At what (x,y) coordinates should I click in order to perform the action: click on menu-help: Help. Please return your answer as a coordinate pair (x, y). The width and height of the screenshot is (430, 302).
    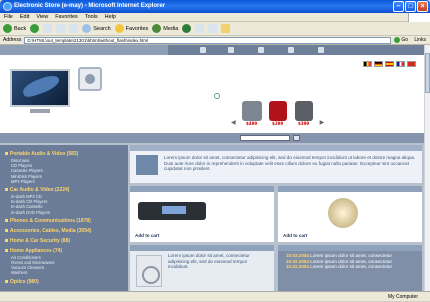
    Looking at the image, I should click on (110, 17).